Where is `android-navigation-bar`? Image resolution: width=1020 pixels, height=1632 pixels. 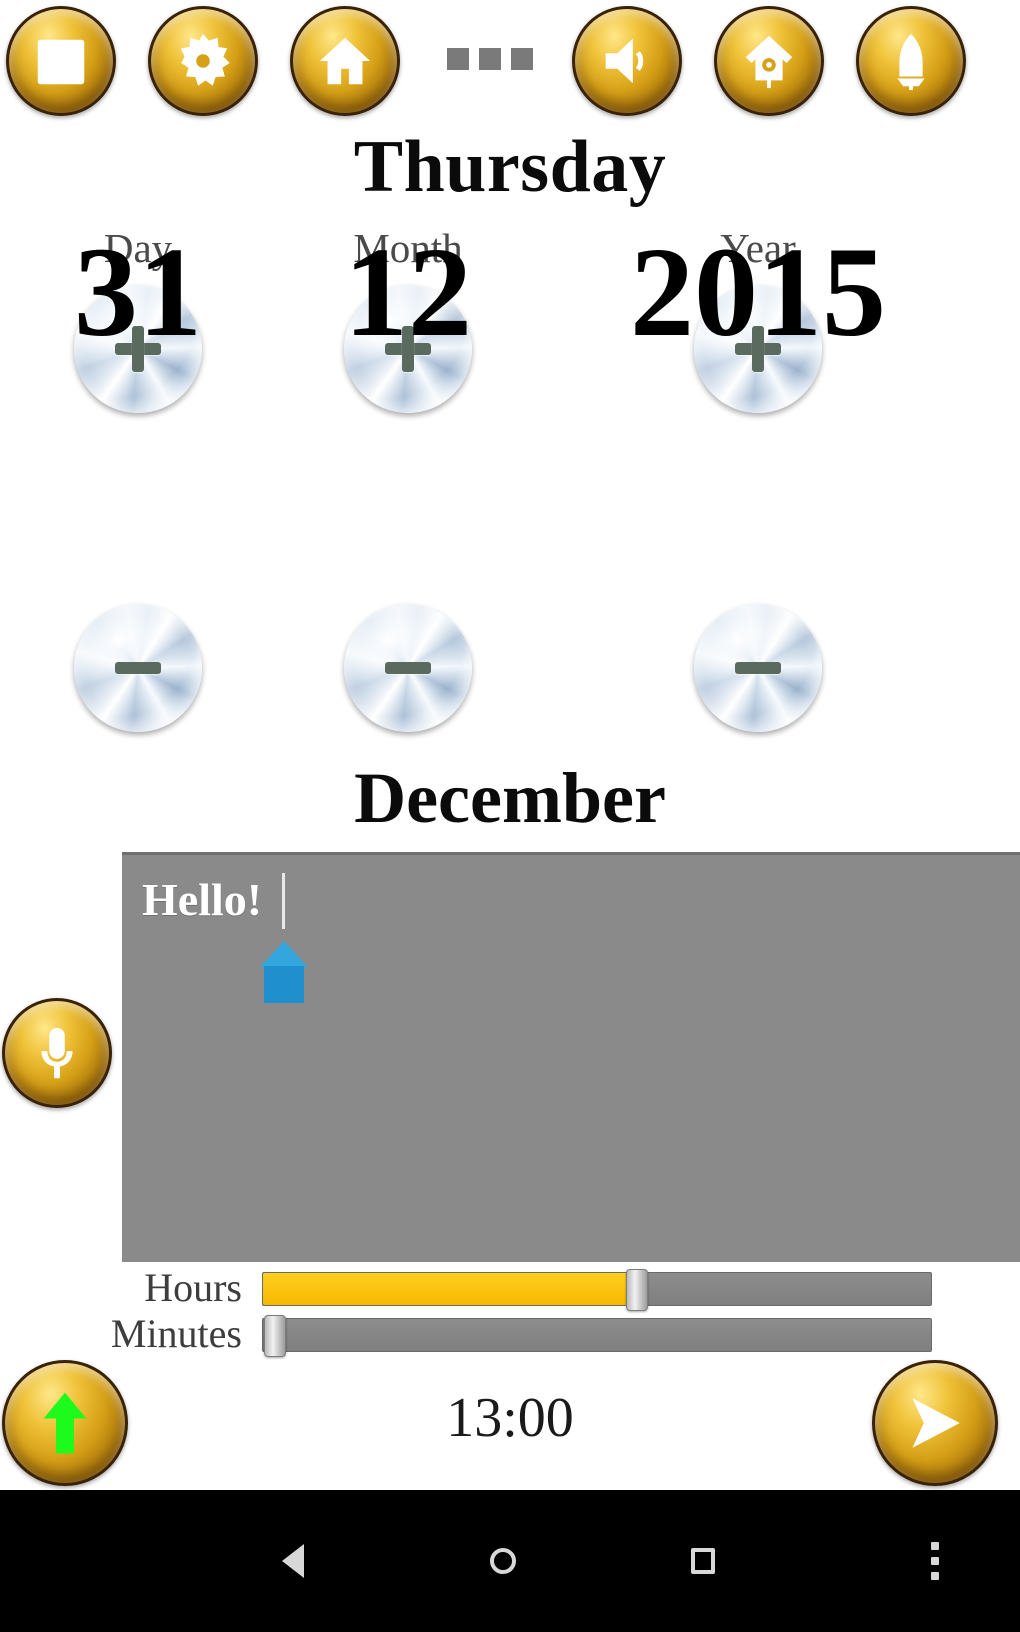 android-navigation-bar is located at coordinates (510, 1561).